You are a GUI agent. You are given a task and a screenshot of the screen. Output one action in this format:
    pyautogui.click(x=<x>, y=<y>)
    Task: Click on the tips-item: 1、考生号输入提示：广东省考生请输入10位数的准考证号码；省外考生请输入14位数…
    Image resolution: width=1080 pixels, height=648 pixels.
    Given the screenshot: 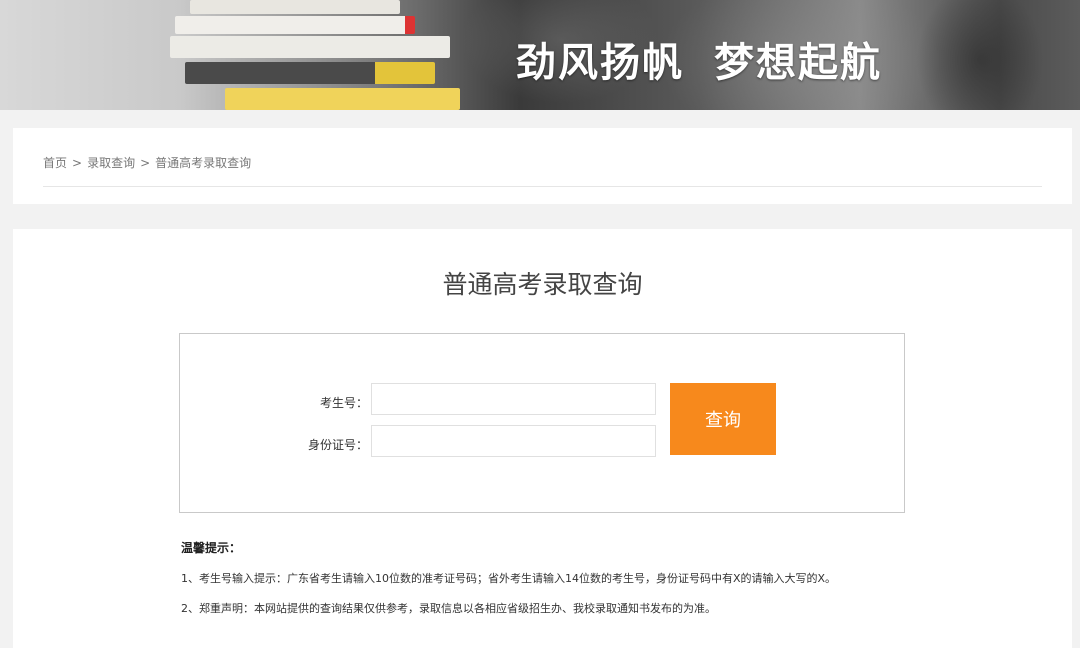 What is the action you would take?
    pyautogui.click(x=509, y=578)
    